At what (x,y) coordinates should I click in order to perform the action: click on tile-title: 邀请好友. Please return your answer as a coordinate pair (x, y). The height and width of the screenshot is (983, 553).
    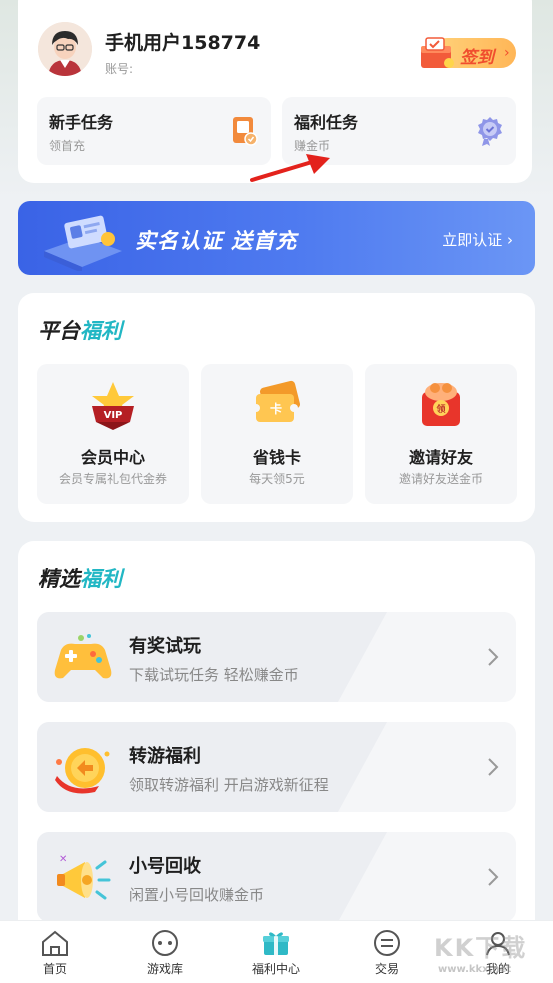
    Looking at the image, I should click on (440, 457).